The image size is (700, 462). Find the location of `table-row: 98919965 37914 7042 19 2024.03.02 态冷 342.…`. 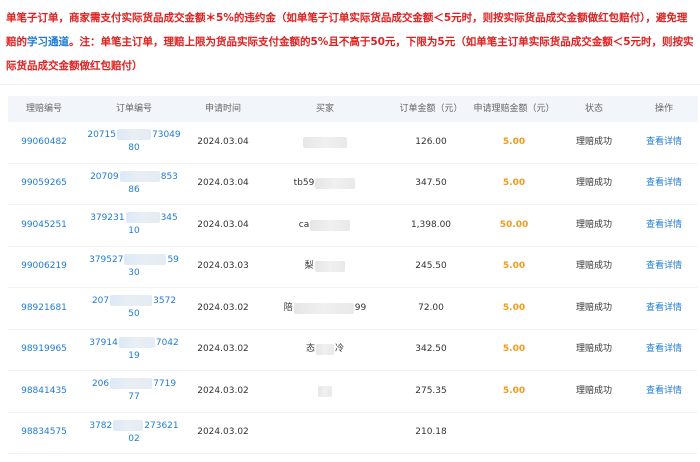

table-row: 98919965 37914 7042 19 2024.03.02 态冷 342.… is located at coordinates (353, 350).